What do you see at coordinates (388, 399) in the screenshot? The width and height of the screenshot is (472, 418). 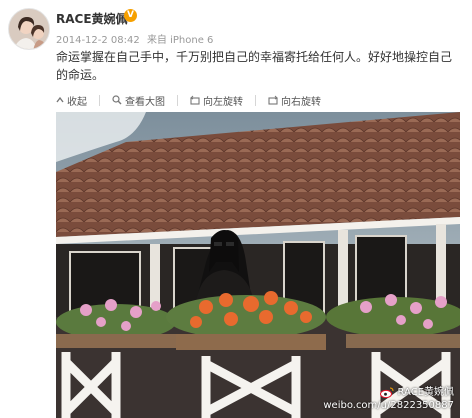 I see `photo-watermark: RACE黄婉佩 weibo.com/u/2822350887` at bounding box center [388, 399].